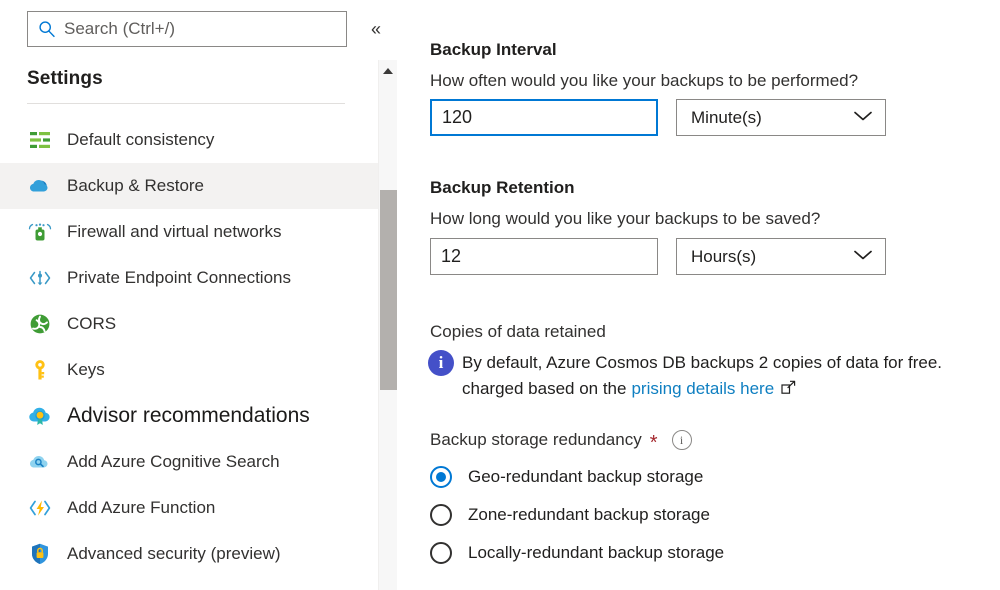  I want to click on sidebar-item-add-azure-cognitive-search: Add Azure Cognitive Search, so click(189, 462).